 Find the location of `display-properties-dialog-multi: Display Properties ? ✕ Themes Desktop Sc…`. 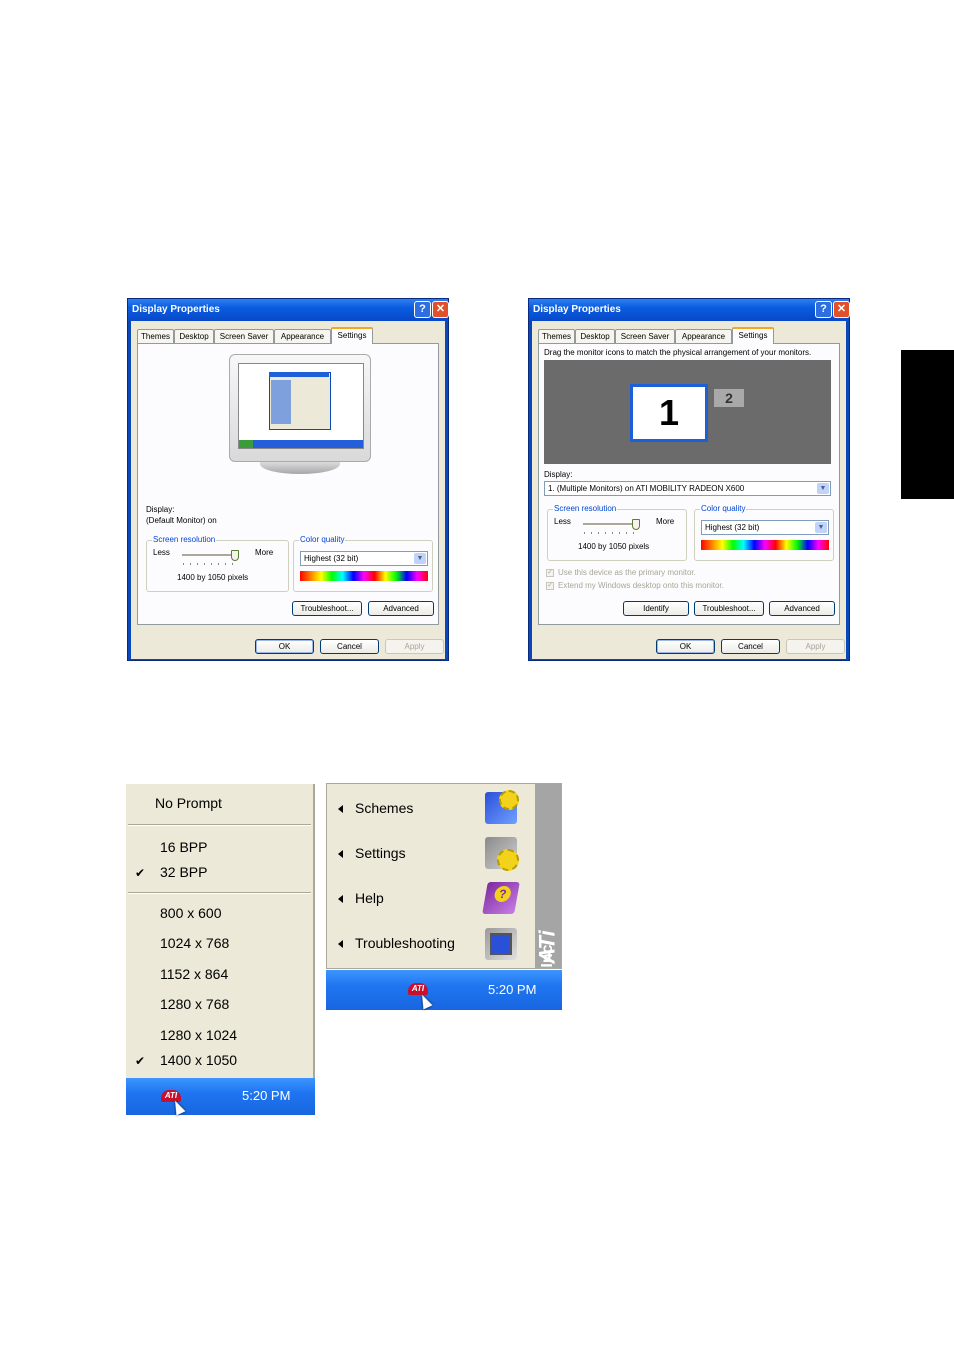

display-properties-dialog-multi: Display Properties ? ✕ Themes Desktop Sc… is located at coordinates (689, 479).